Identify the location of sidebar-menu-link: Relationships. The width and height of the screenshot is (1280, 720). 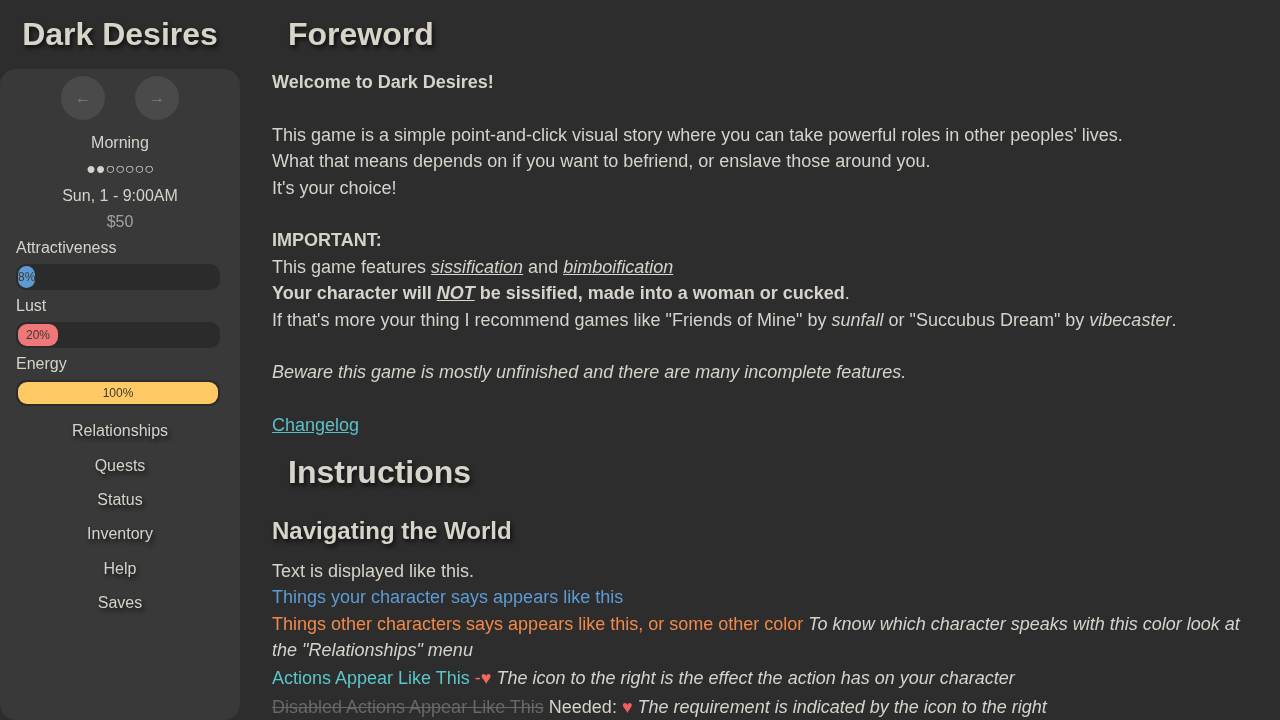
(120, 431).